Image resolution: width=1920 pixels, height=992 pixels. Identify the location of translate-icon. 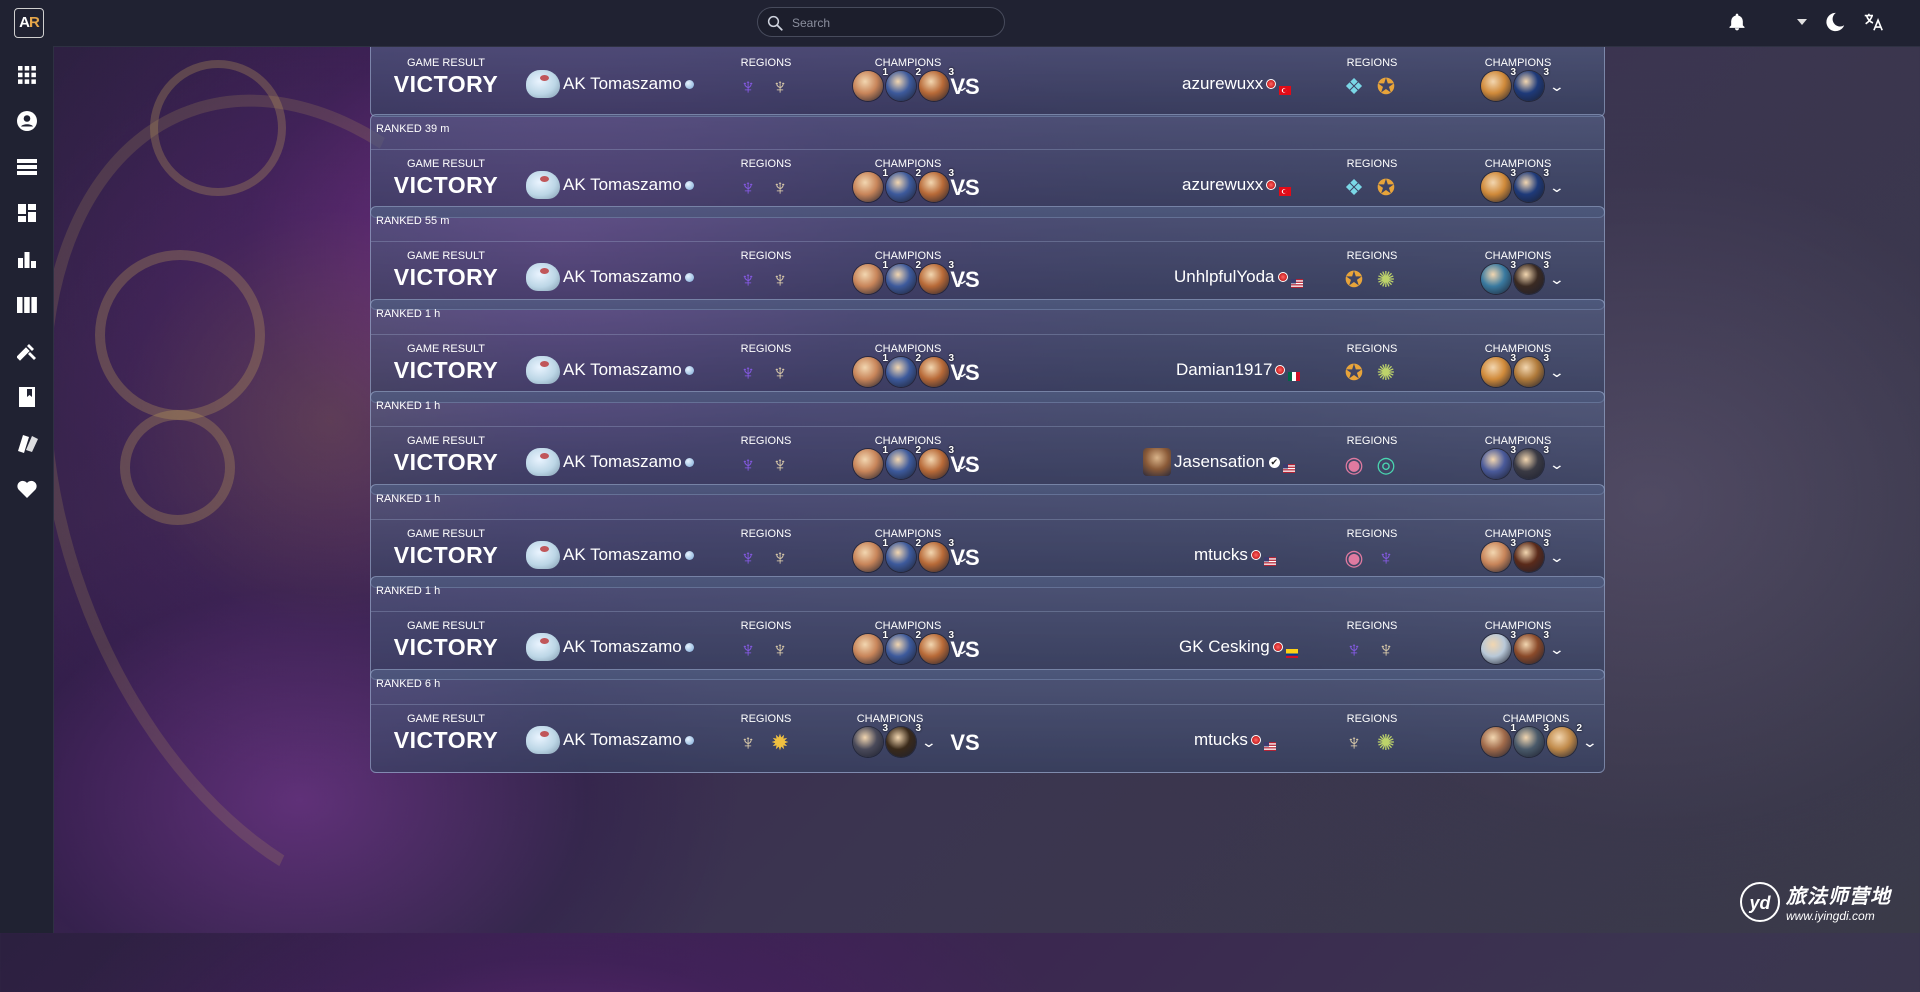
(1873, 22).